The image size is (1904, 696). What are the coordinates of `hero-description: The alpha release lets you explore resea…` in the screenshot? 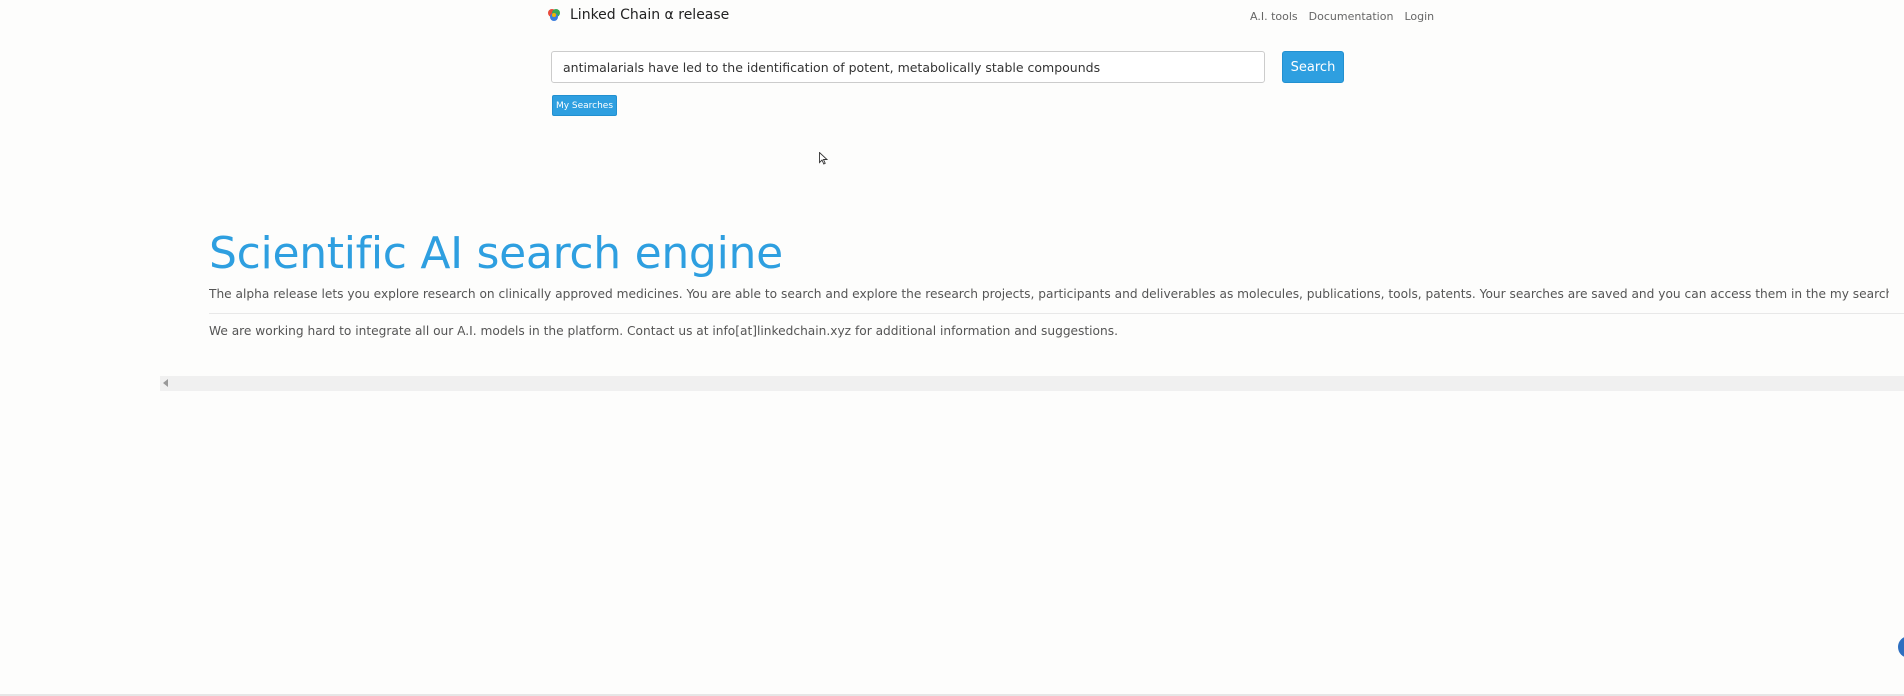 It's located at (1049, 294).